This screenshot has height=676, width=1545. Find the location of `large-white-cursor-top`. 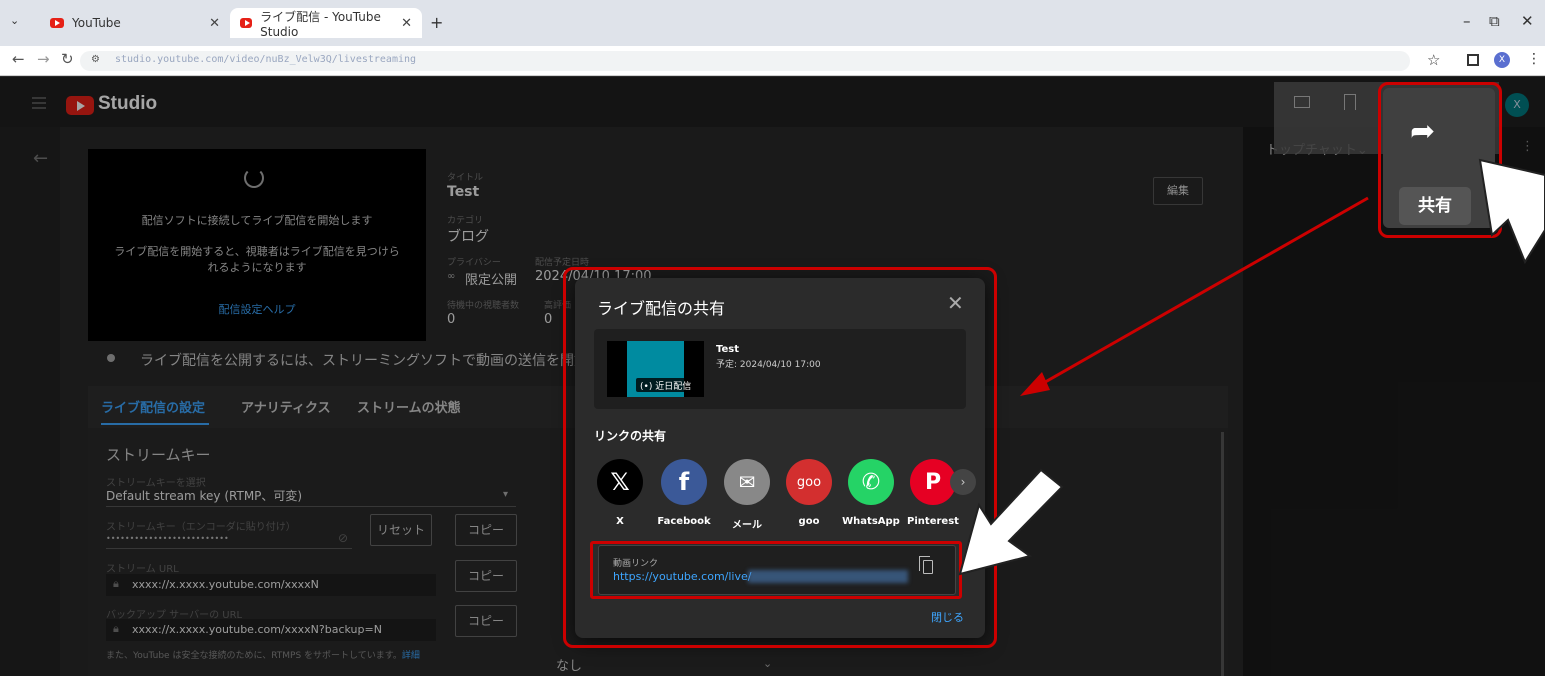

large-white-cursor-top is located at coordinates (1511, 211).